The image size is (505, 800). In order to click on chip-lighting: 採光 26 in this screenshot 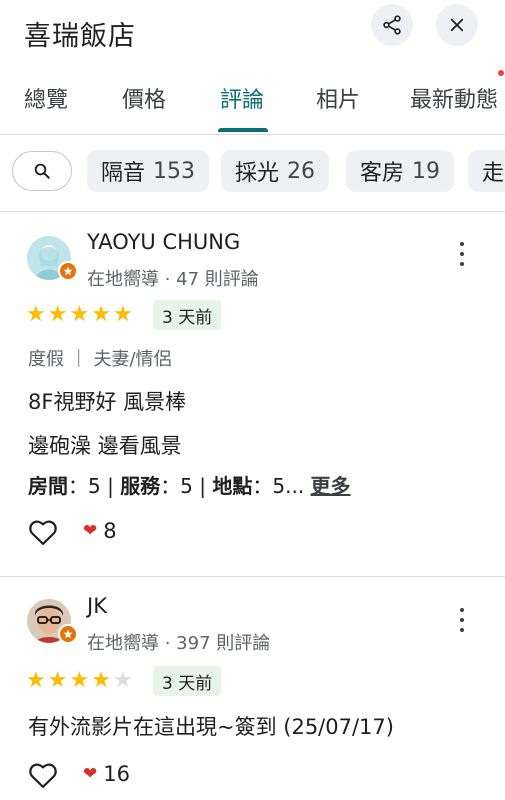, I will do `click(275, 171)`.